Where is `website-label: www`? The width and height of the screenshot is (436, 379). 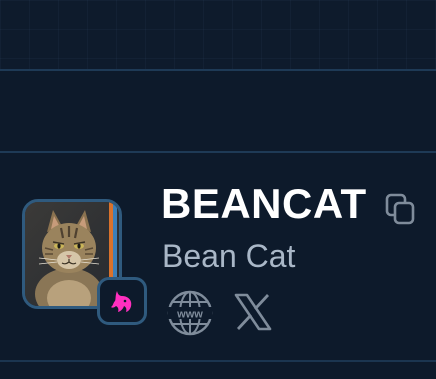 website-label: www is located at coordinates (189, 315).